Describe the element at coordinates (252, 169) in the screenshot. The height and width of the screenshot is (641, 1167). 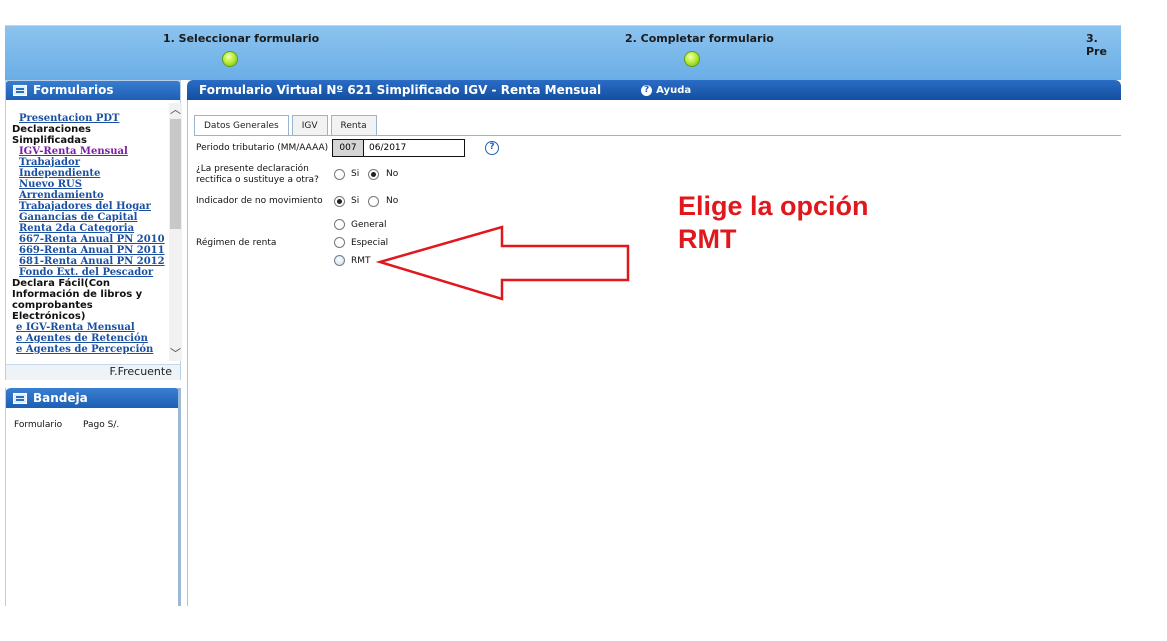
I see `rectifica-label-line1: ¿La presente declaración` at that location.